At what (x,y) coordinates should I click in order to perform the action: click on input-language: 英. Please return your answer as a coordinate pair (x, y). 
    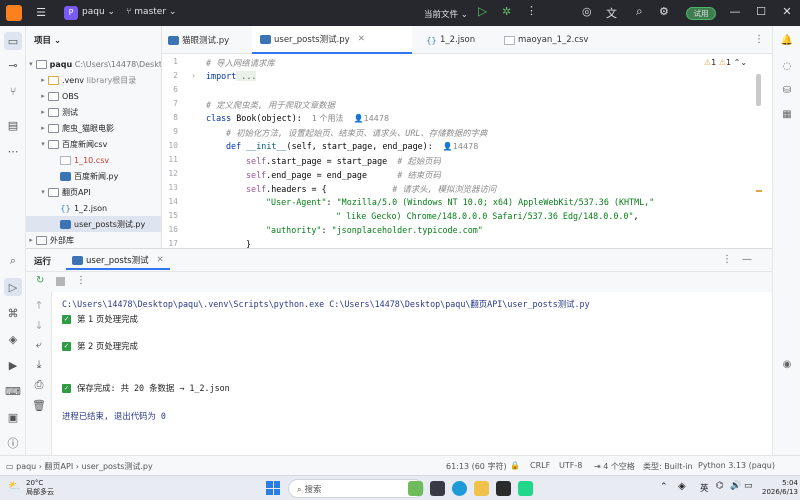
    Looking at the image, I should click on (704, 488).